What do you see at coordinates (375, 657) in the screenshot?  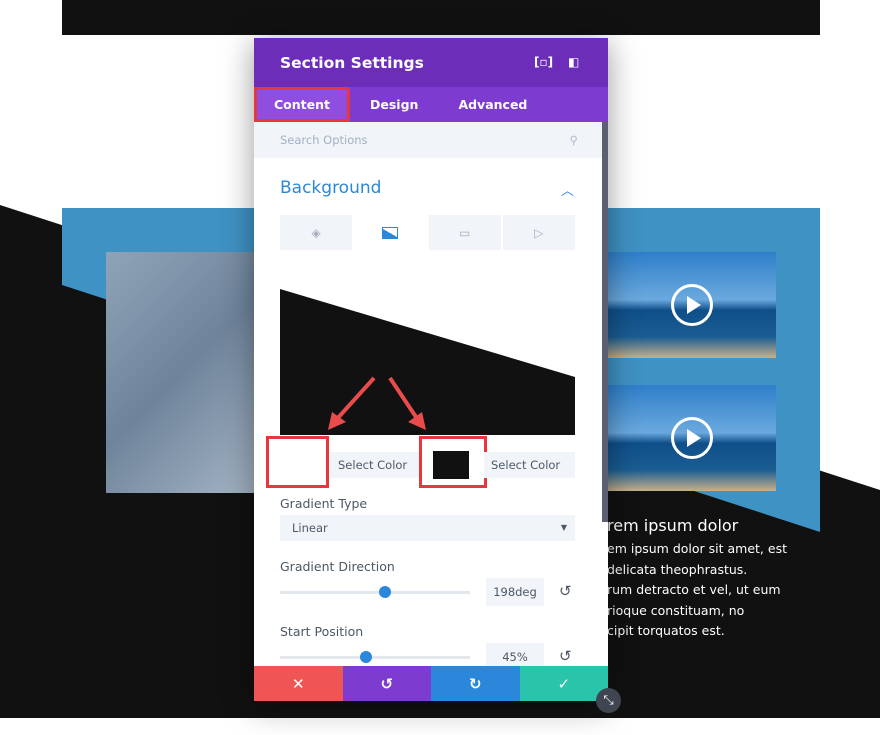 I see `start-position-slider` at bounding box center [375, 657].